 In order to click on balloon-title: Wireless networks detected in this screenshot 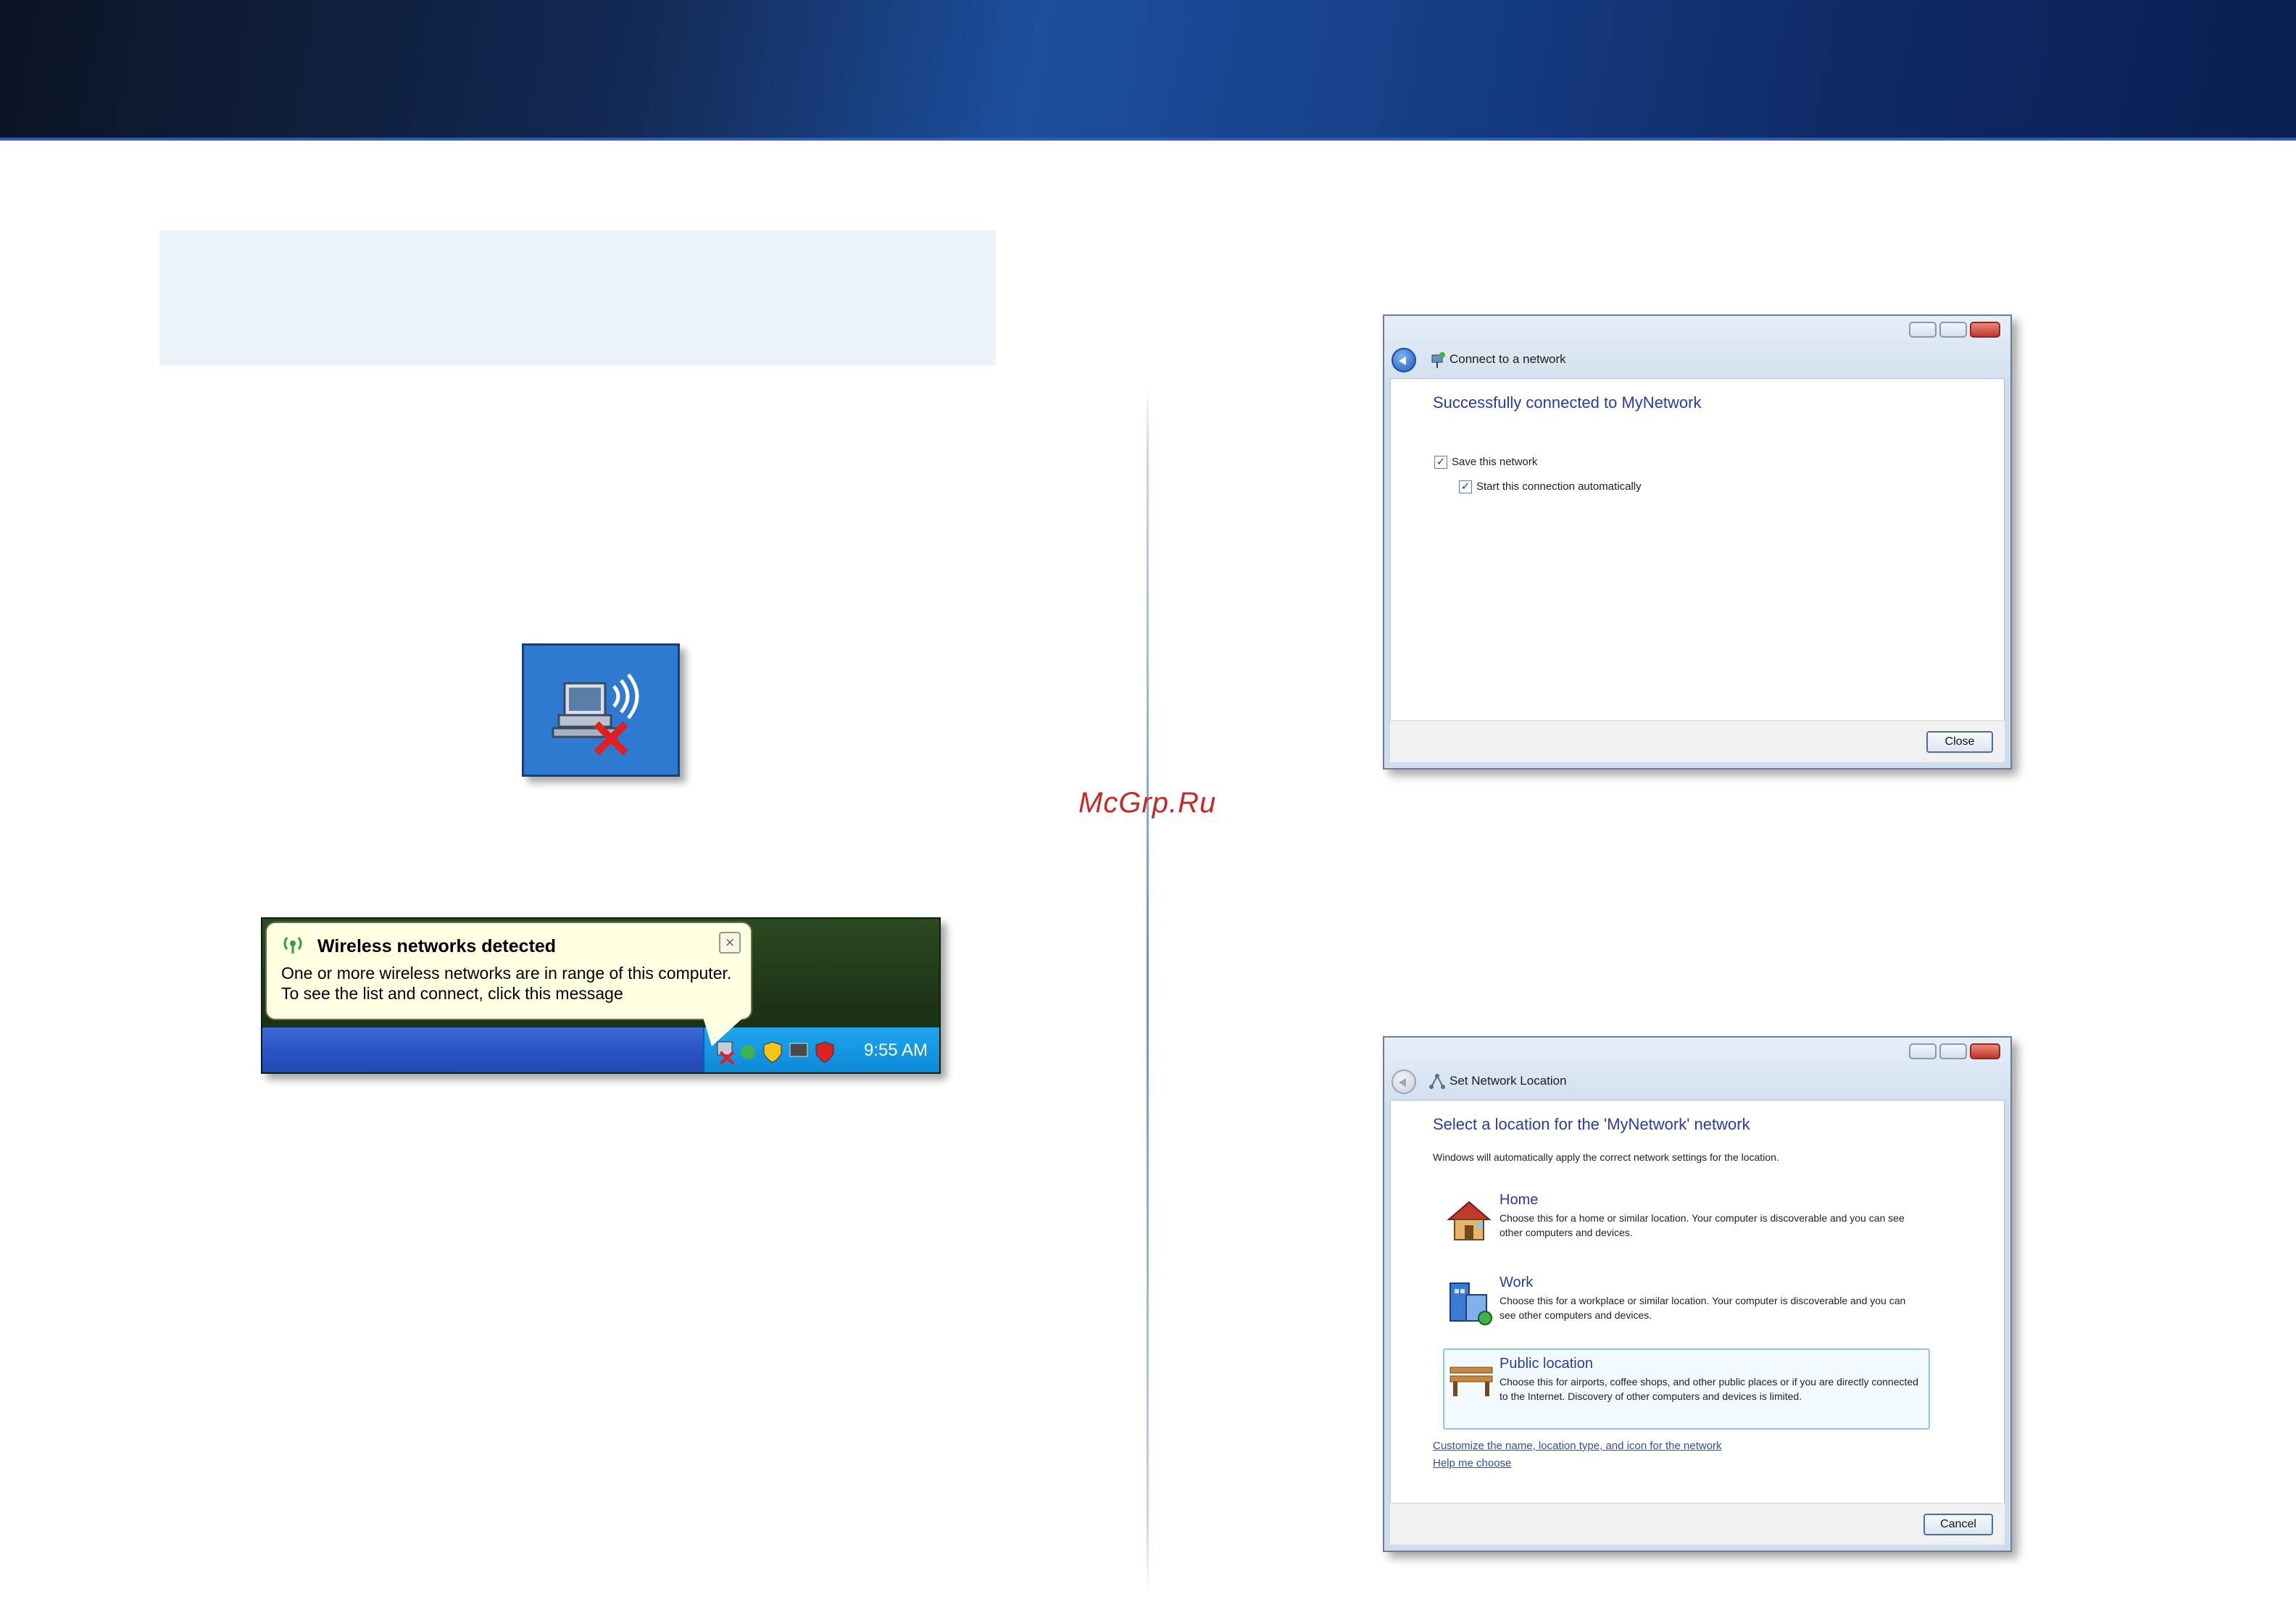, I will do `click(437, 946)`.